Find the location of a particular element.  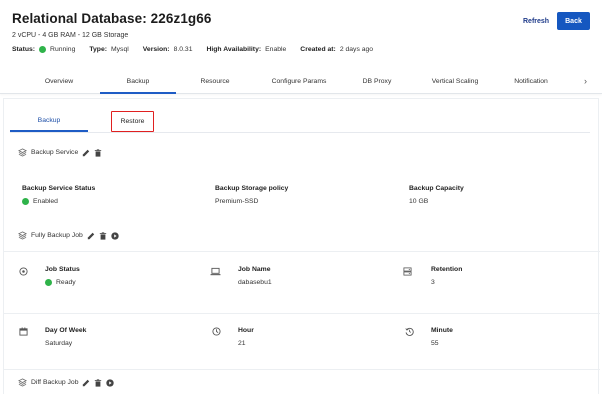

version-value: 8.0.31 is located at coordinates (183, 49).